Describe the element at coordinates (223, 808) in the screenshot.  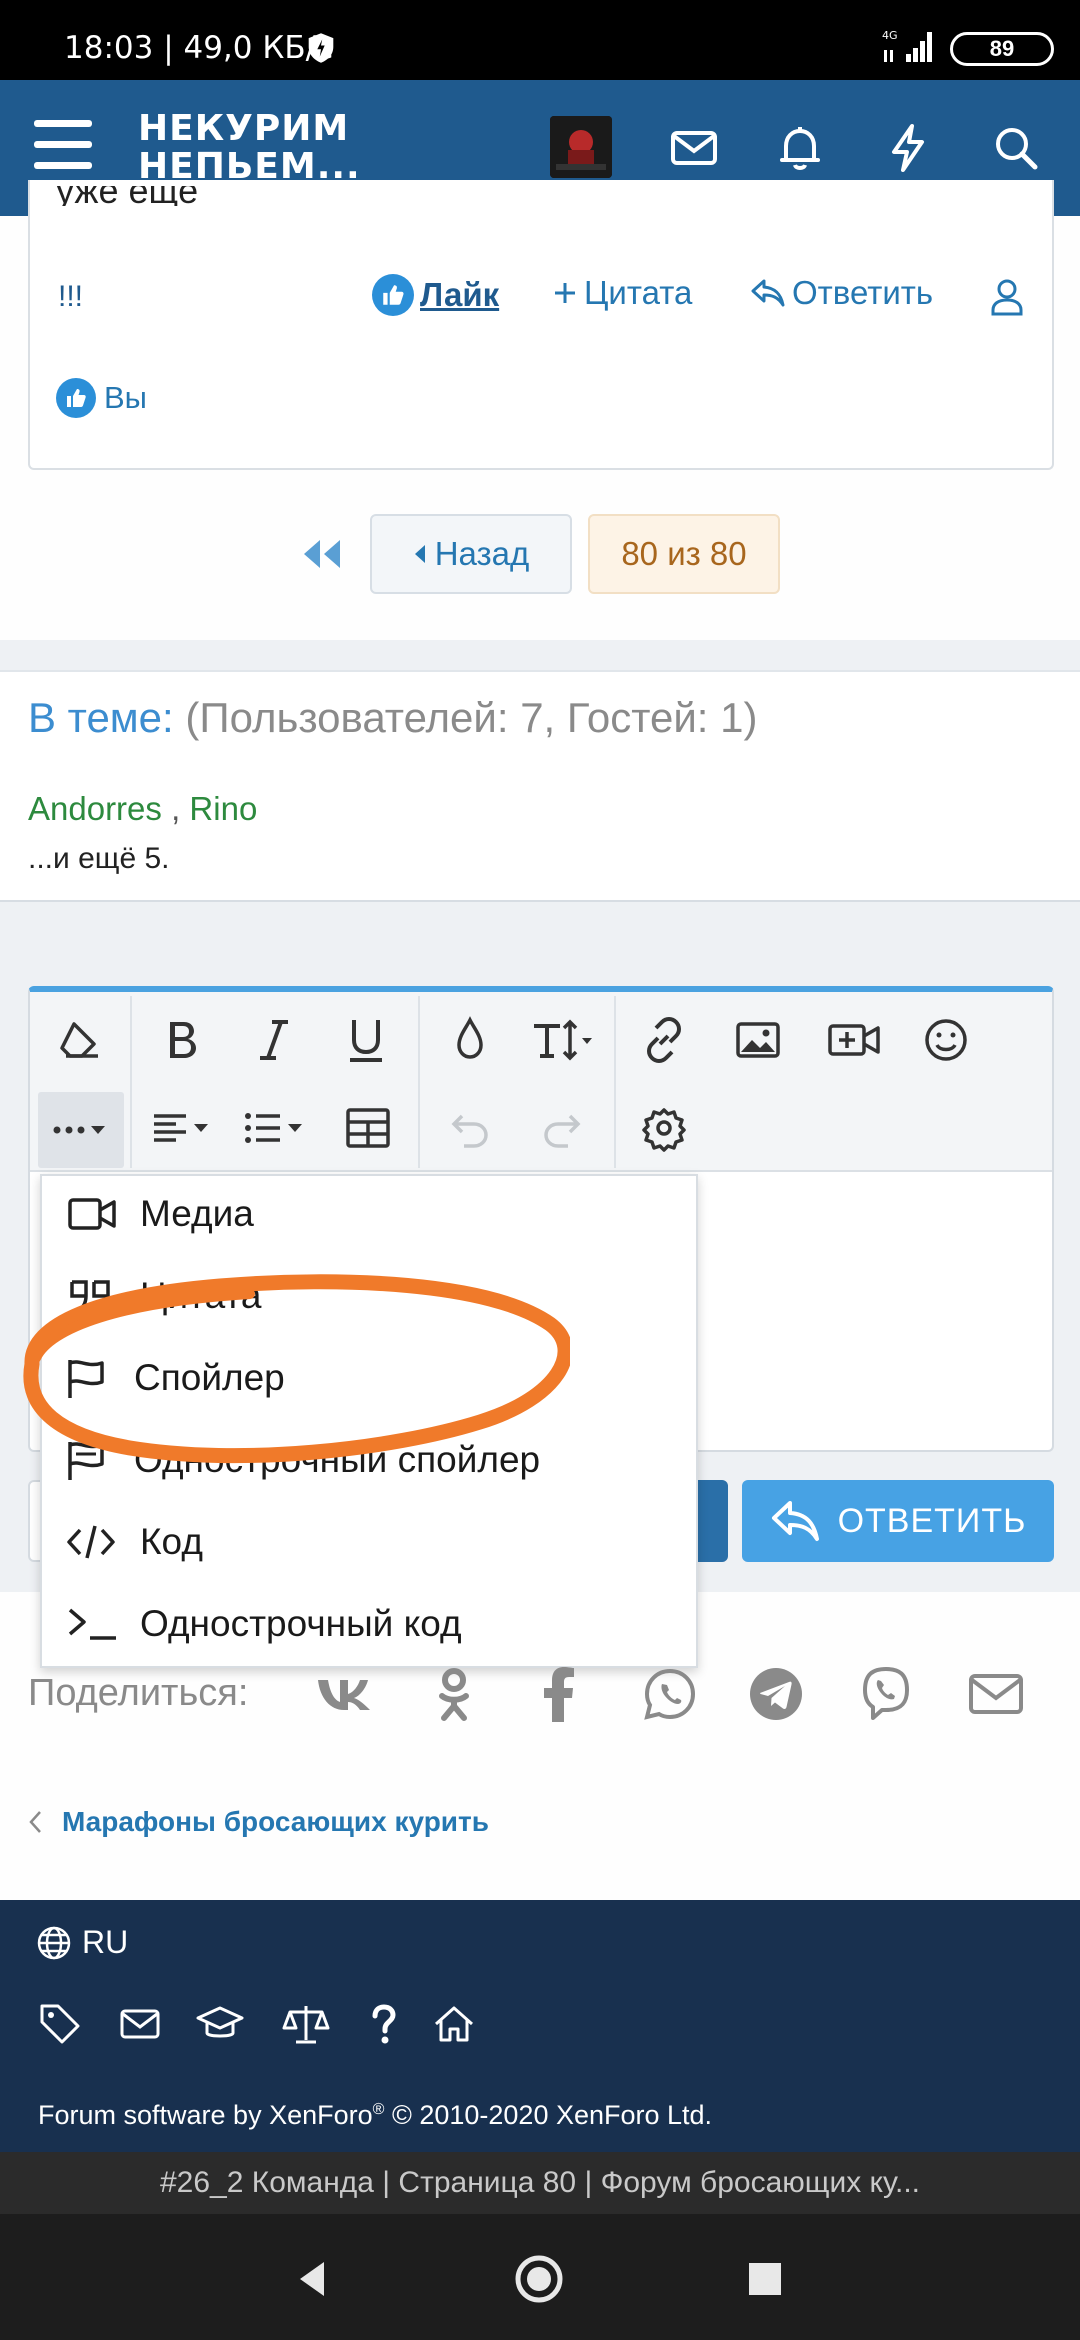
I see `online-user-link: Rino` at that location.